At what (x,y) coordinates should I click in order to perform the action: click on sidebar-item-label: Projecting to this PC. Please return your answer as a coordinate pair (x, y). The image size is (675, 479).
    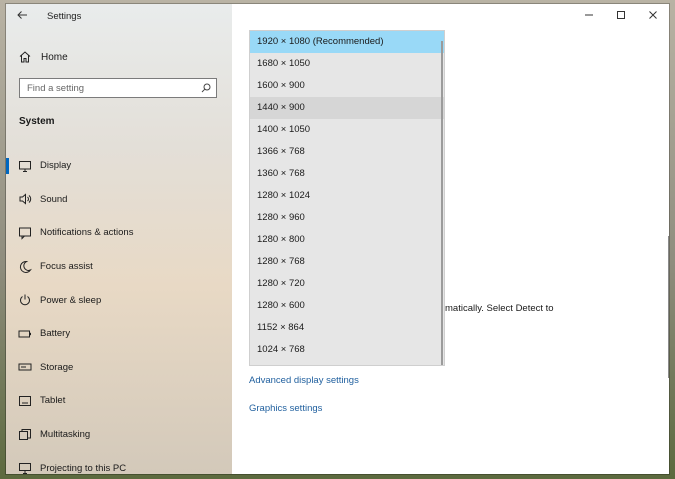
    Looking at the image, I should click on (83, 468).